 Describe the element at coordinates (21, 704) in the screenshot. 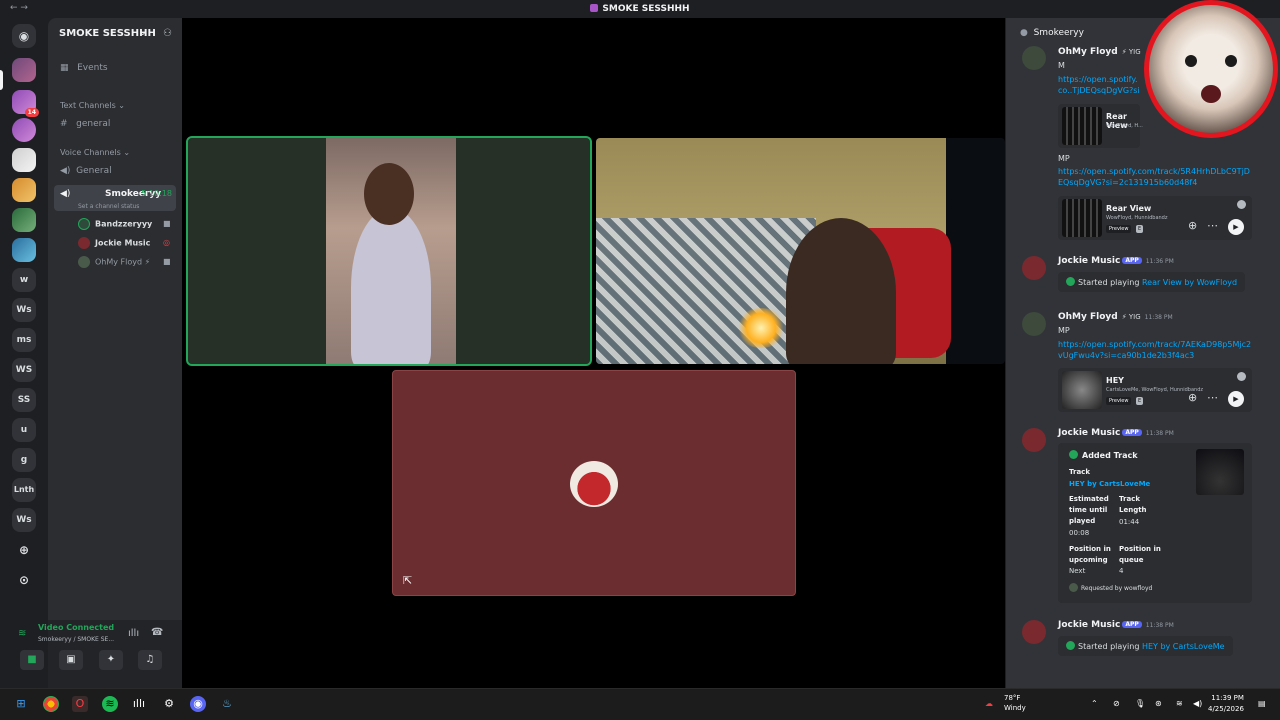

I see `windows-start-icon: ⊞` at that location.